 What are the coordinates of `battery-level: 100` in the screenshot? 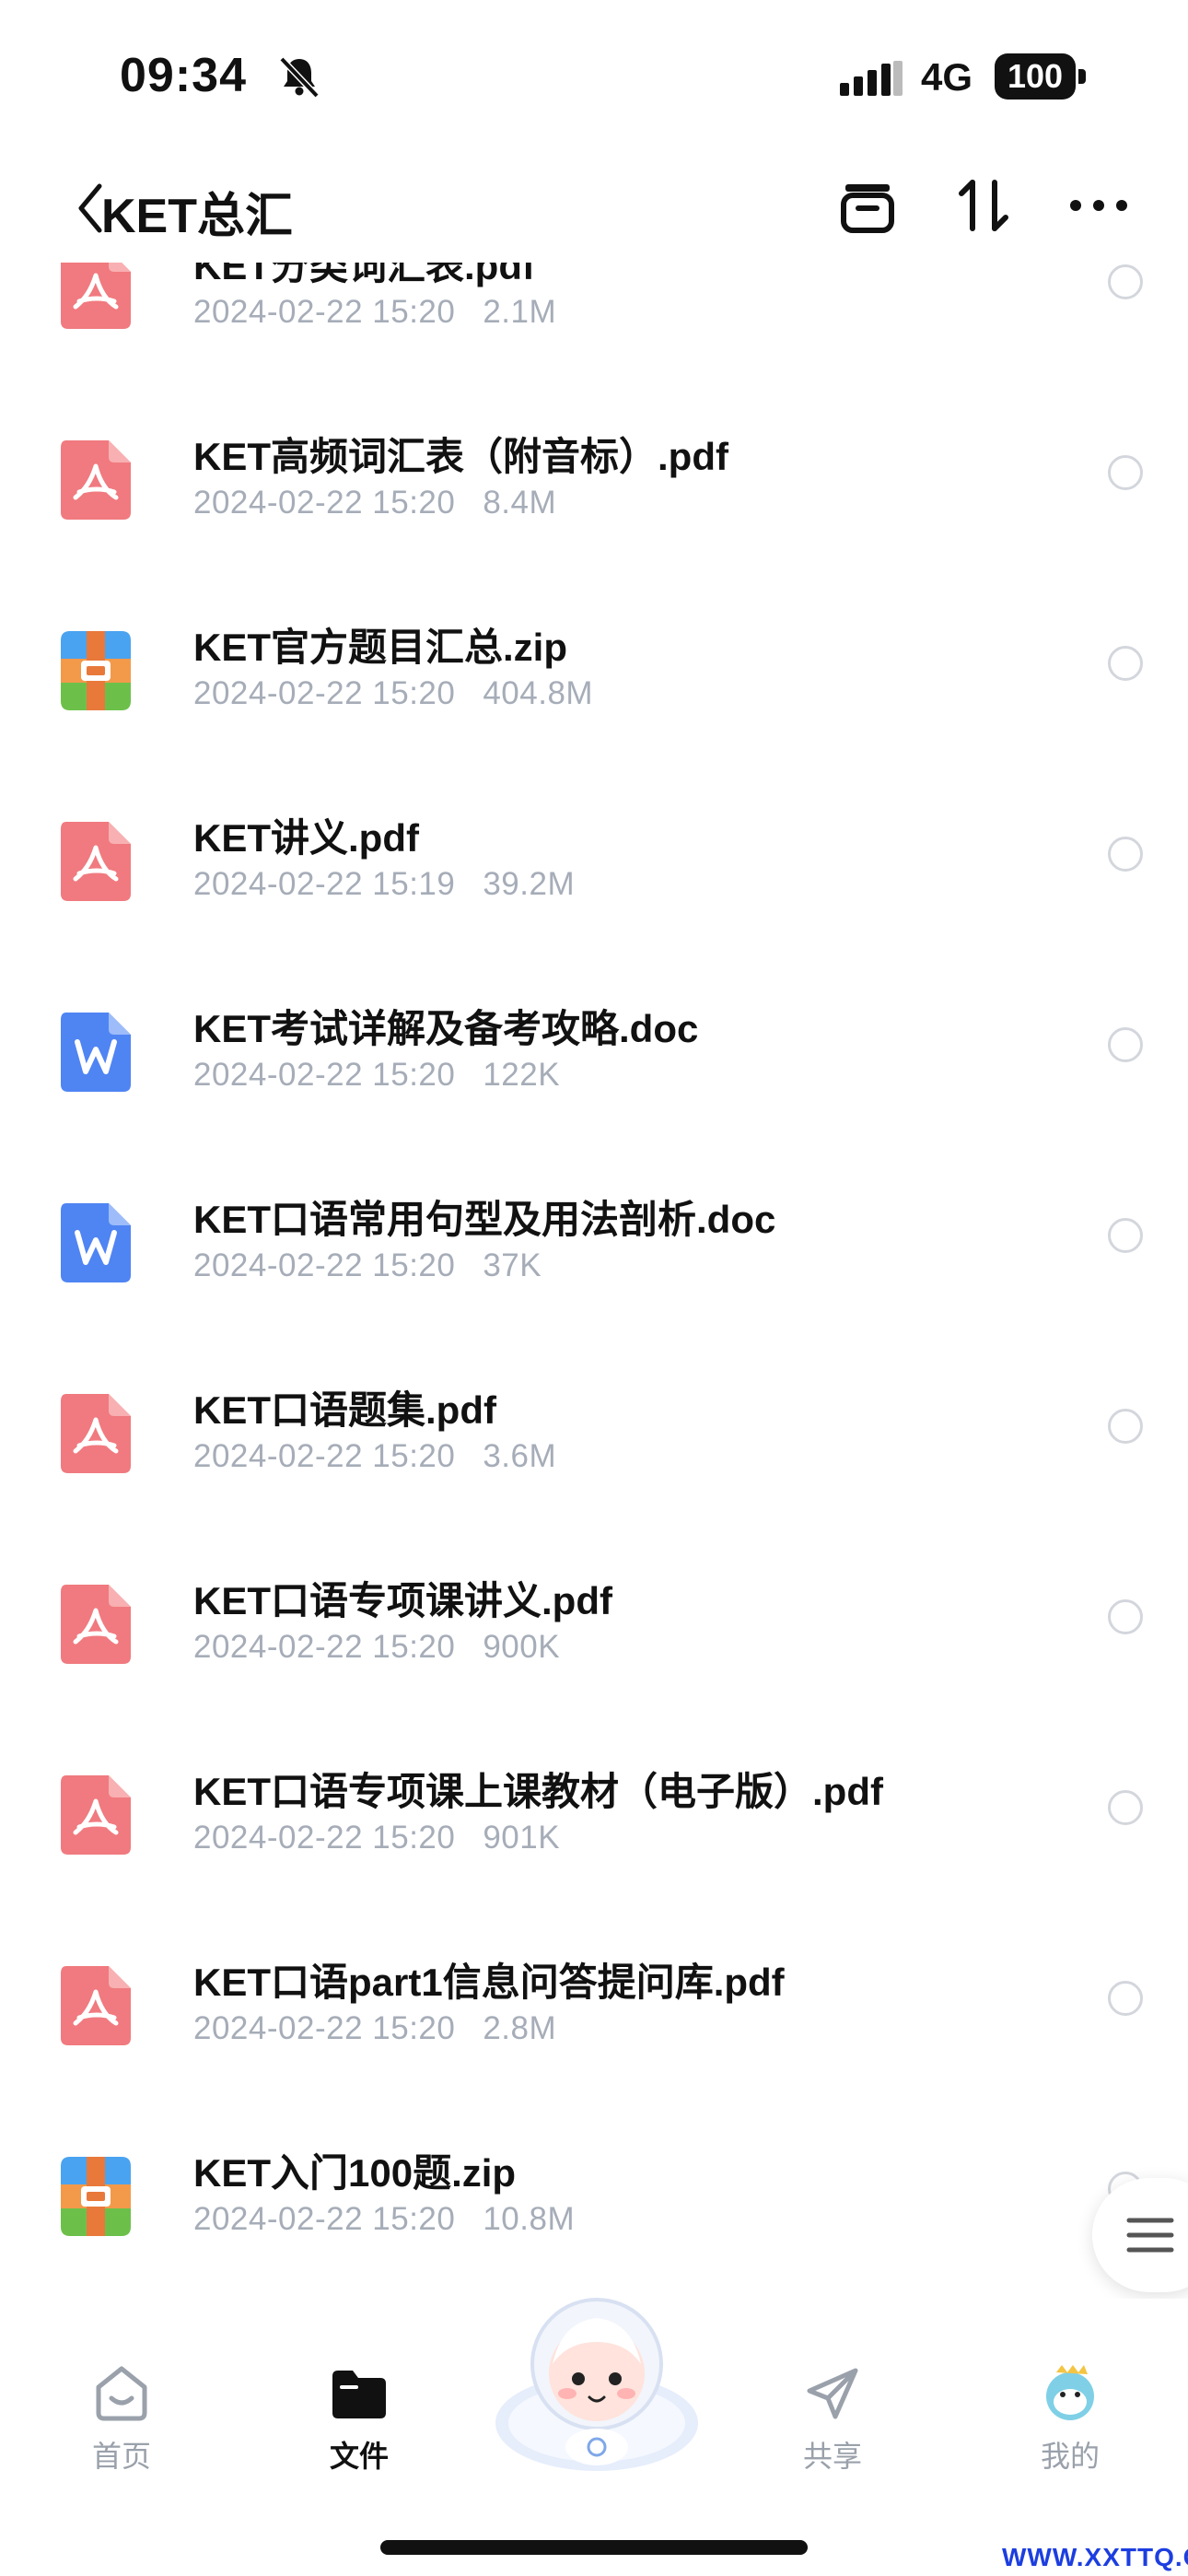 It's located at (1035, 76).